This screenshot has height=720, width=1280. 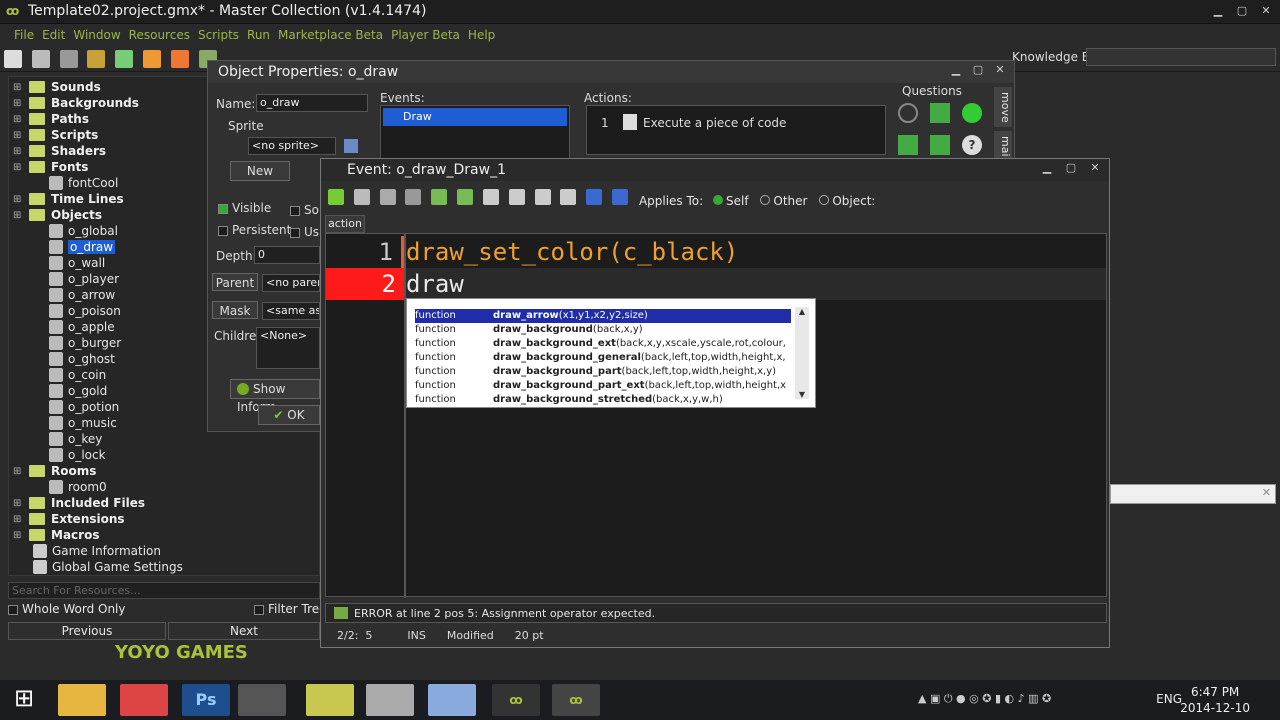 What do you see at coordinates (50, 167) in the screenshot?
I see `tree-item: ⊞ Fonts` at bounding box center [50, 167].